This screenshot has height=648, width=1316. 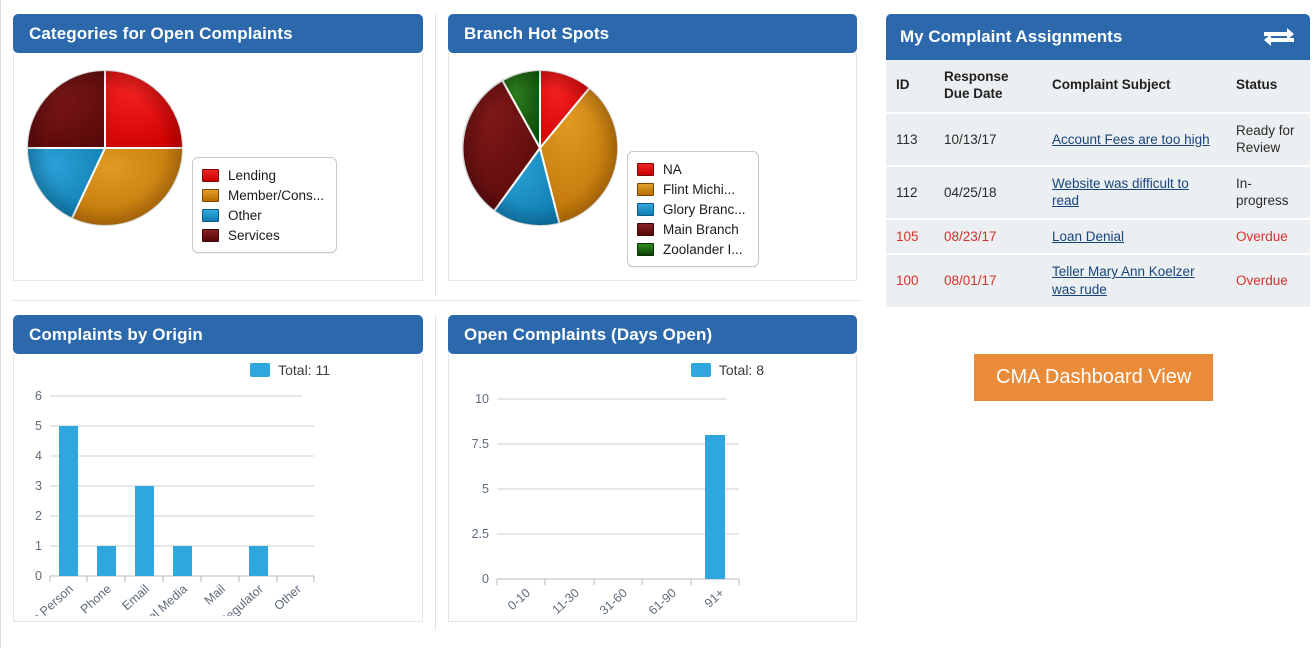 What do you see at coordinates (218, 334) in the screenshot?
I see `panel-header-origin: Complaints by Origin` at bounding box center [218, 334].